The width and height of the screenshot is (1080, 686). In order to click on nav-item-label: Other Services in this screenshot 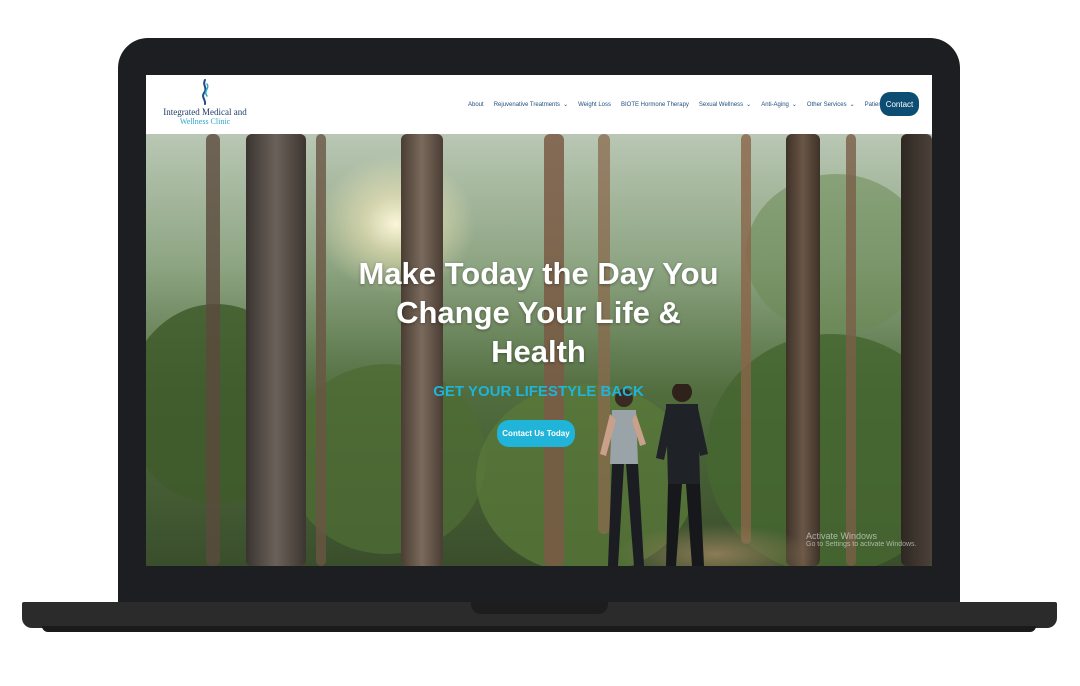, I will do `click(826, 104)`.